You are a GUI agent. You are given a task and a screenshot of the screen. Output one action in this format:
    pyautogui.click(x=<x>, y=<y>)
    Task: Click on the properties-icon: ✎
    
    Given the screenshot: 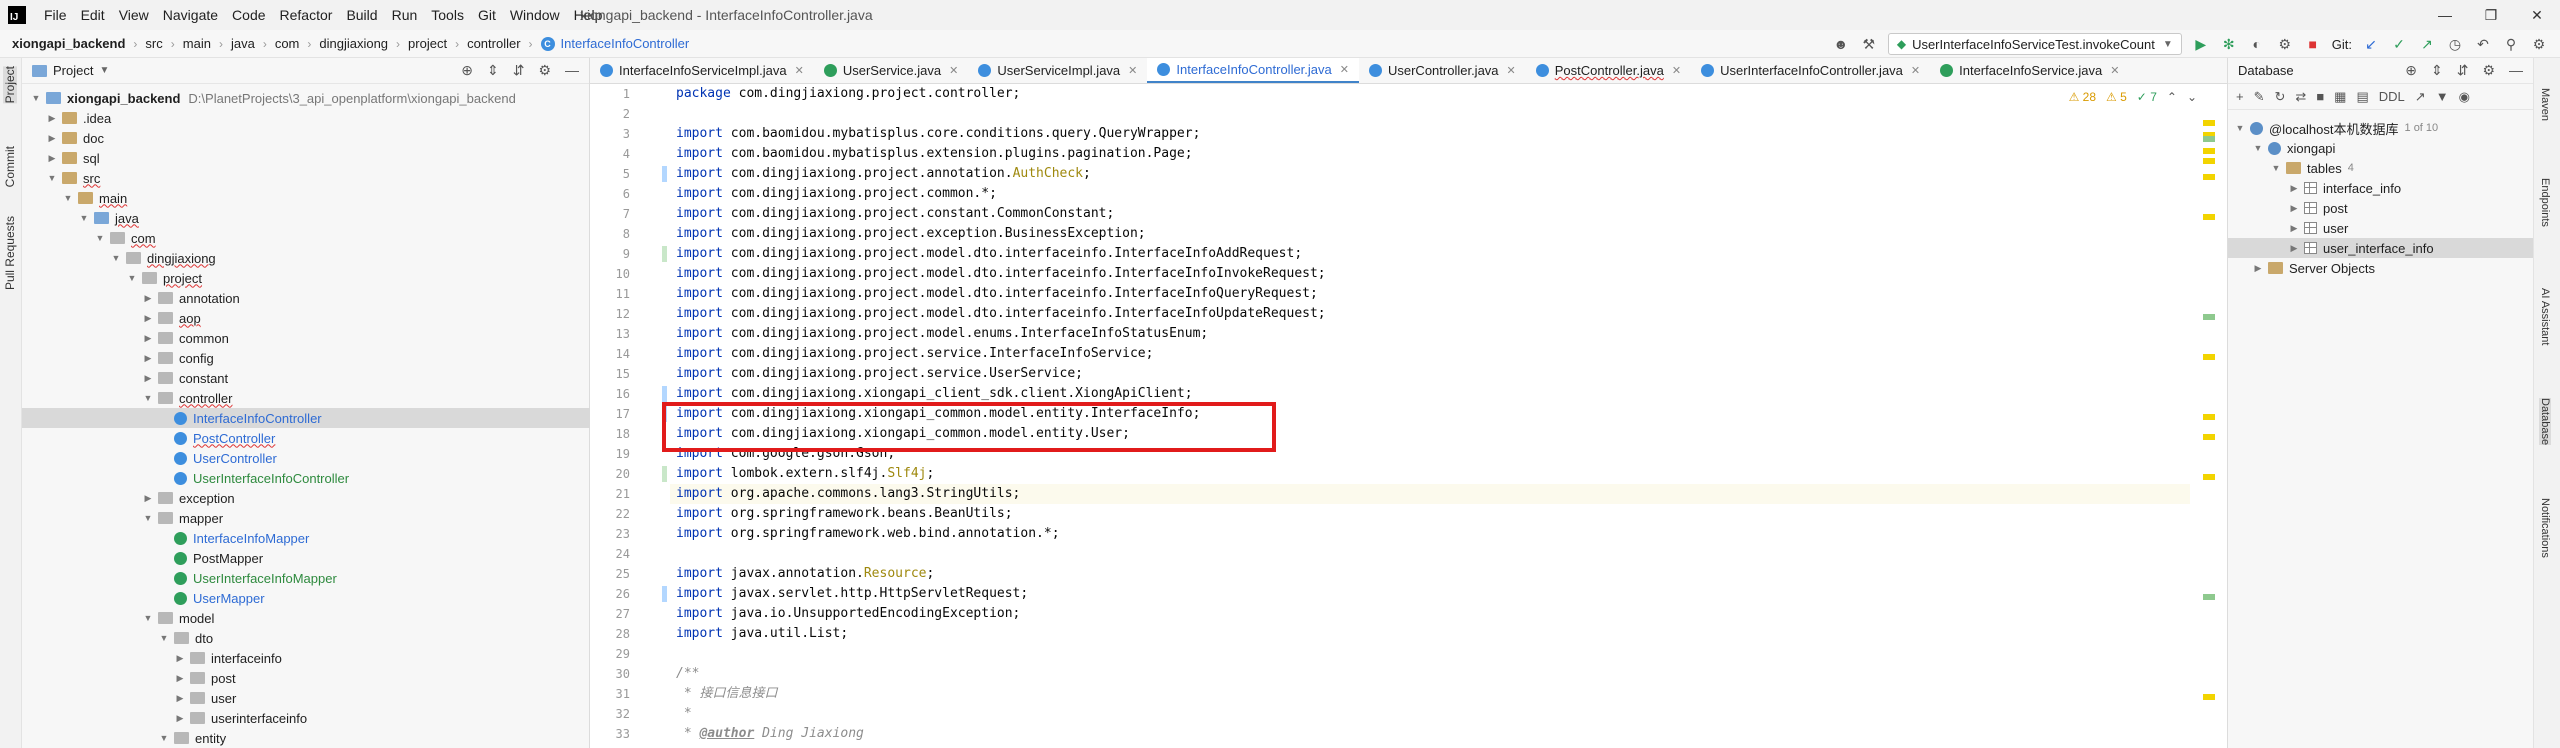 What is the action you would take?
    pyautogui.click(x=2259, y=97)
    